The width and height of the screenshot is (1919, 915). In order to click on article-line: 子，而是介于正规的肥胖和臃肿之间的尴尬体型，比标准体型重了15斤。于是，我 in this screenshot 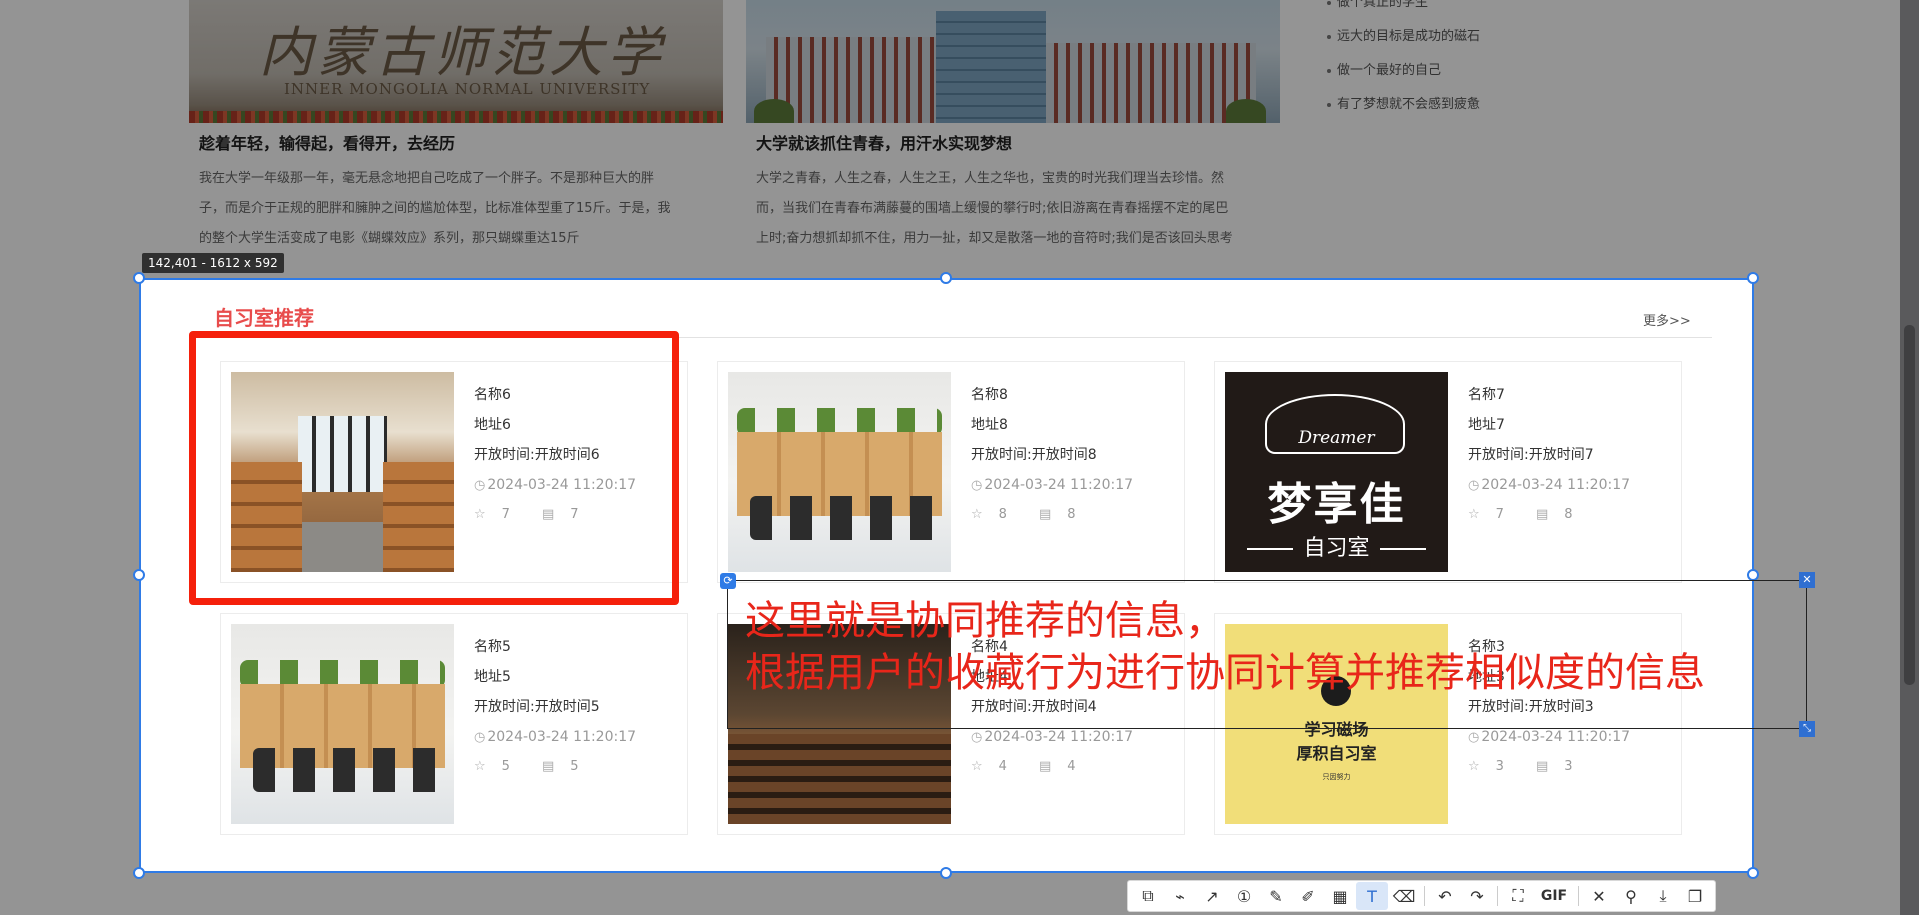, I will do `click(435, 208)`.